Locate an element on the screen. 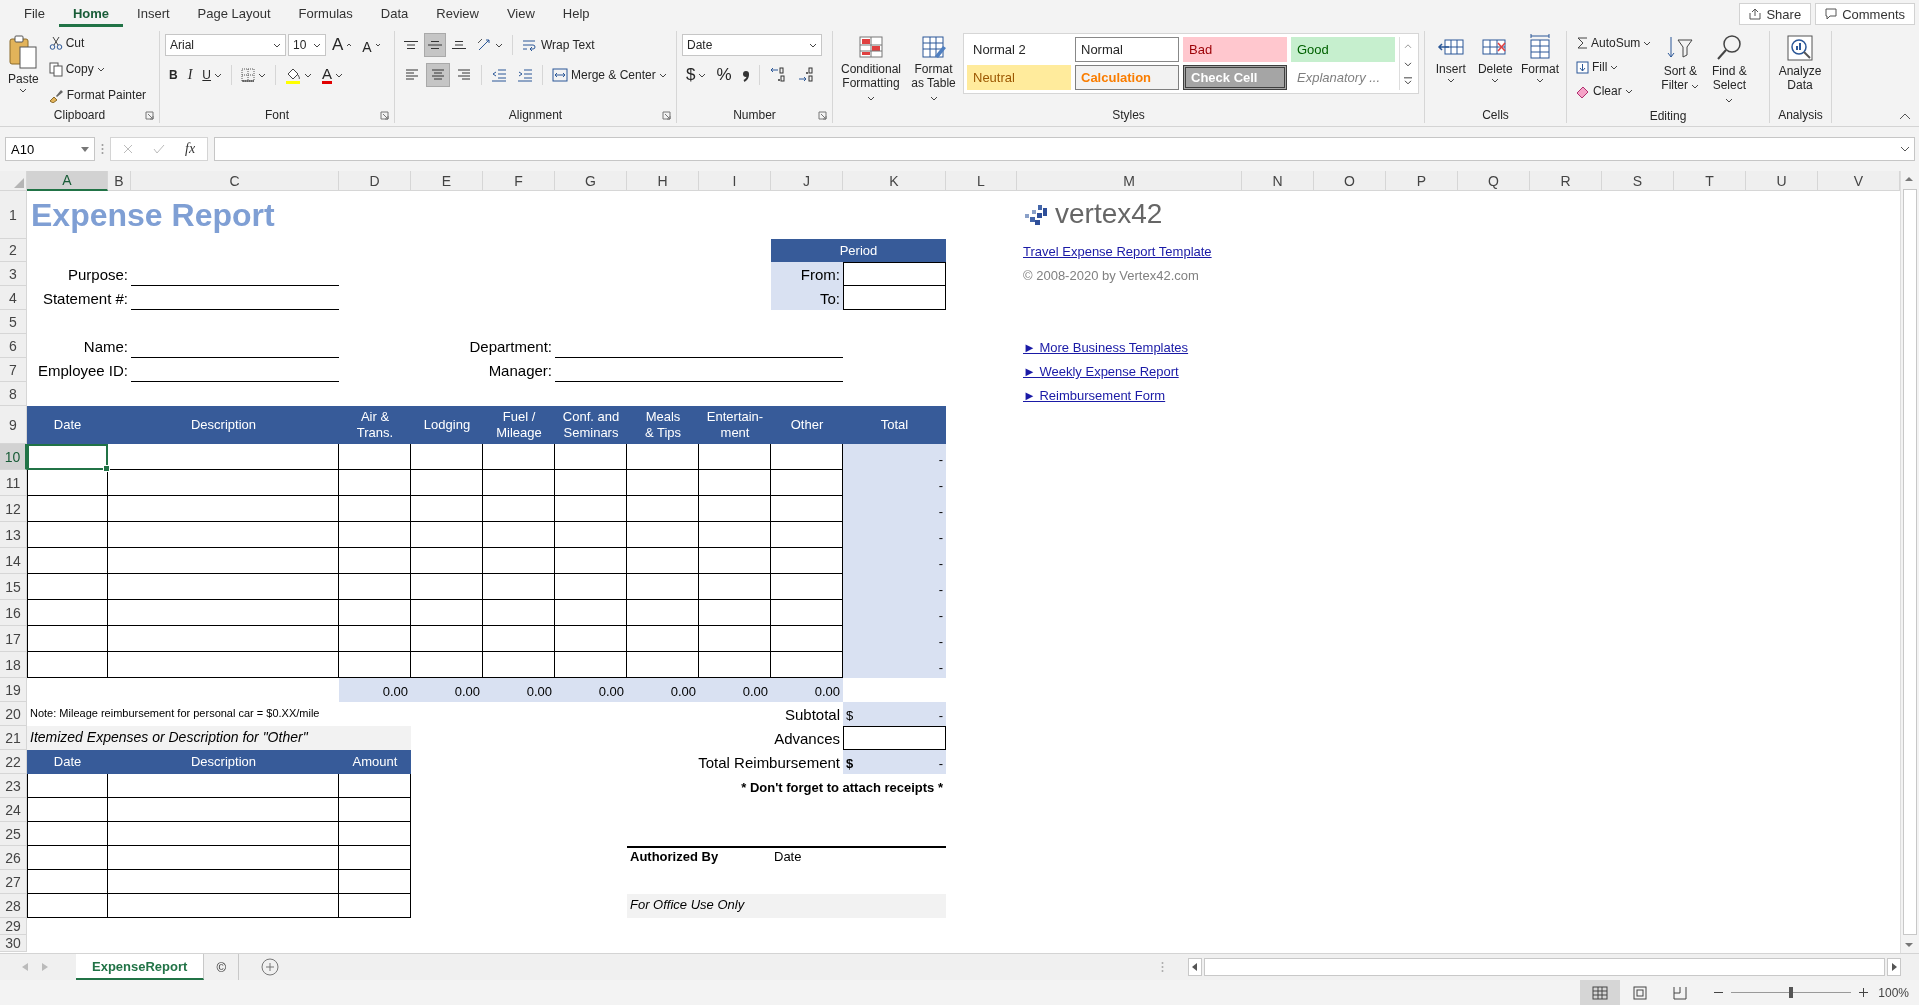  ribbon-tab: Review is located at coordinates (457, 13).